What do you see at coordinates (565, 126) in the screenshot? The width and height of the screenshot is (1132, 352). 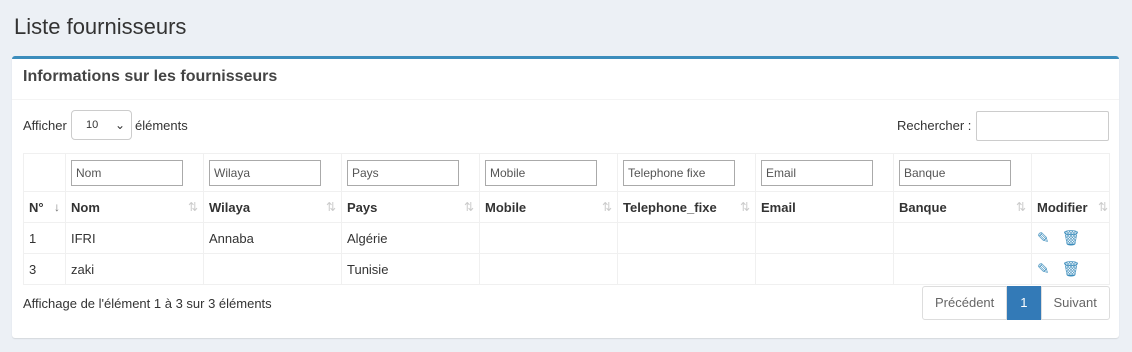 I see `table-toolbar: Afficher 10 ⌄ éléments Rechercher :` at bounding box center [565, 126].